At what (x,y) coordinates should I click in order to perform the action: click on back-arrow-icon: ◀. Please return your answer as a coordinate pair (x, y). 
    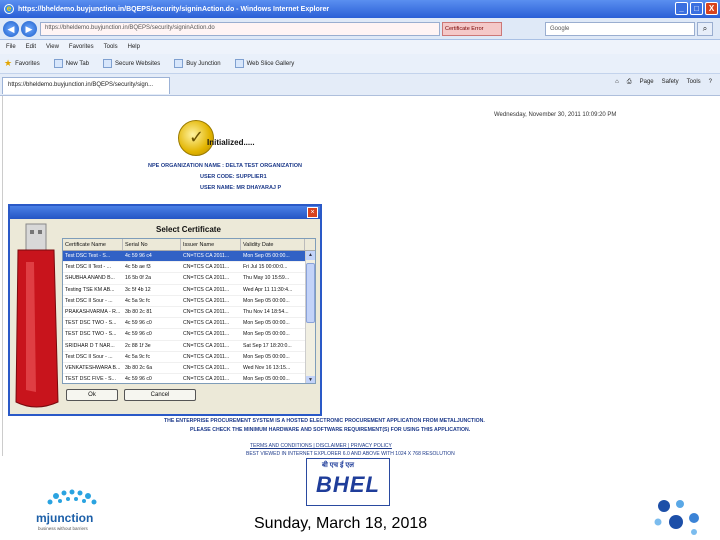
    Looking at the image, I should click on (11, 29).